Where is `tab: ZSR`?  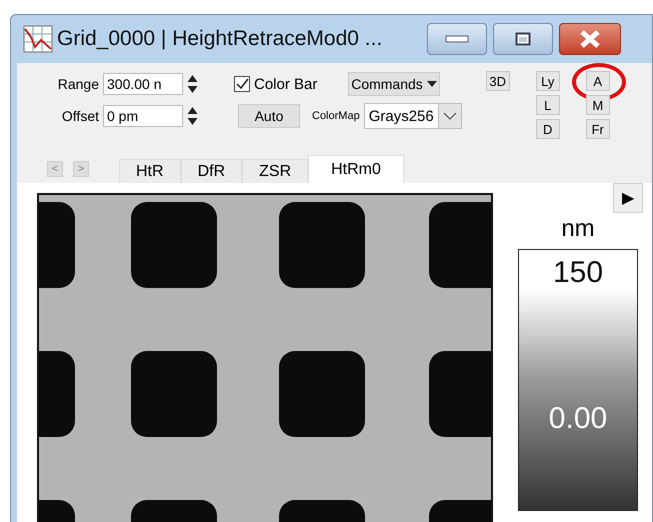
tab: ZSR is located at coordinates (275, 171).